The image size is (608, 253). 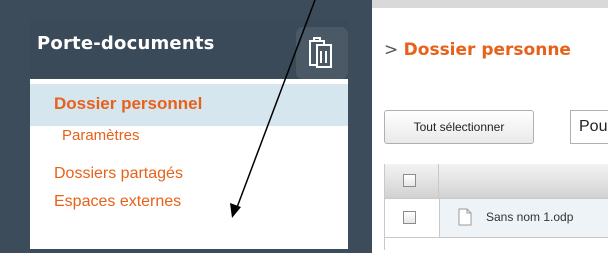 I want to click on sidebar-item-dossiers-partages: Dossiers partagés, so click(x=189, y=177).